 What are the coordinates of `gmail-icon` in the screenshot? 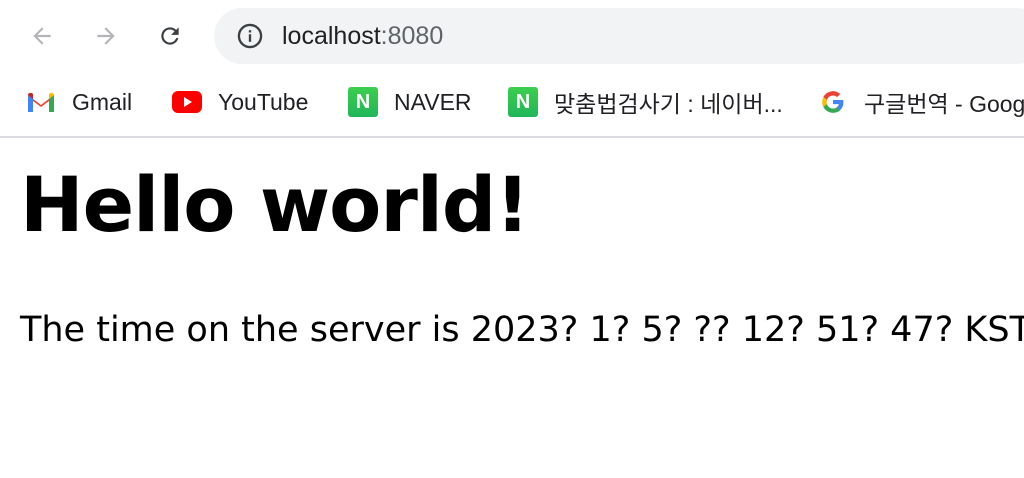 It's located at (41, 102).